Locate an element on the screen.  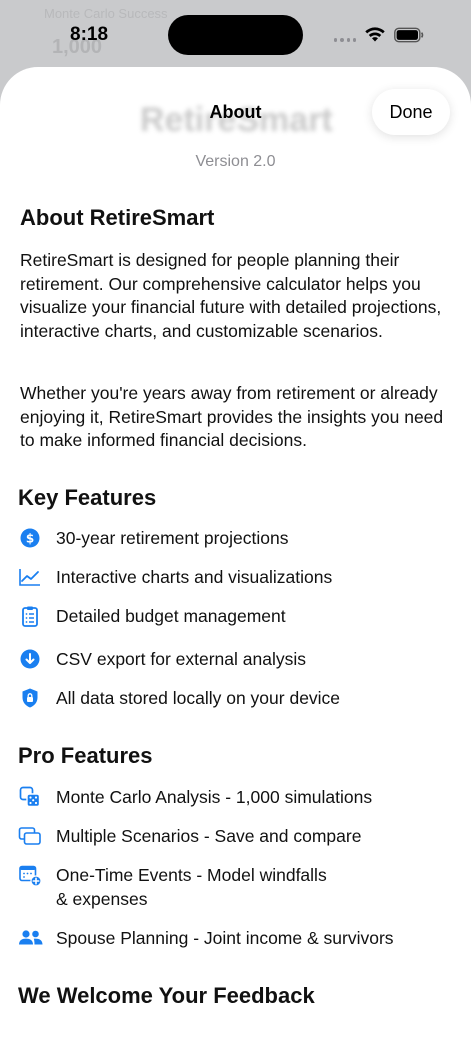
dice-icon is located at coordinates (30, 797).